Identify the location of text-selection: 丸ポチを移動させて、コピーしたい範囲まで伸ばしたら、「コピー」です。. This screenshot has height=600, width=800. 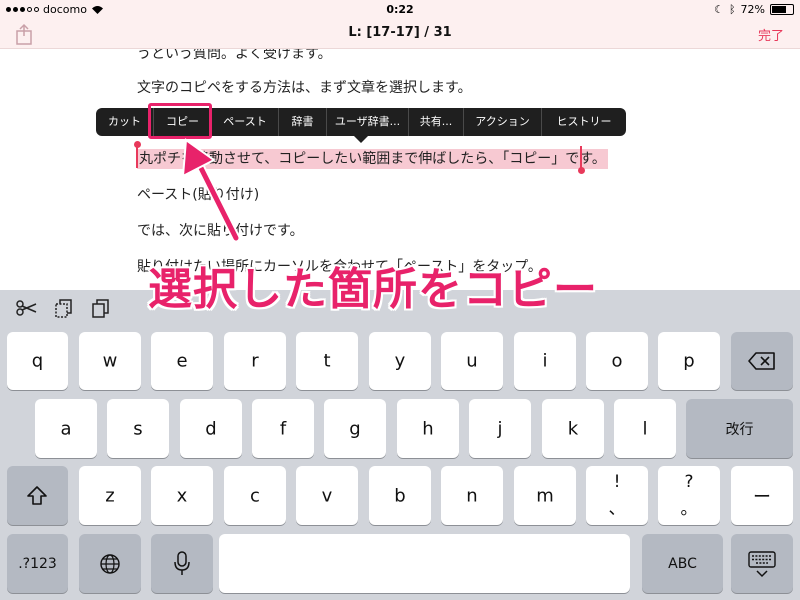
(372, 159).